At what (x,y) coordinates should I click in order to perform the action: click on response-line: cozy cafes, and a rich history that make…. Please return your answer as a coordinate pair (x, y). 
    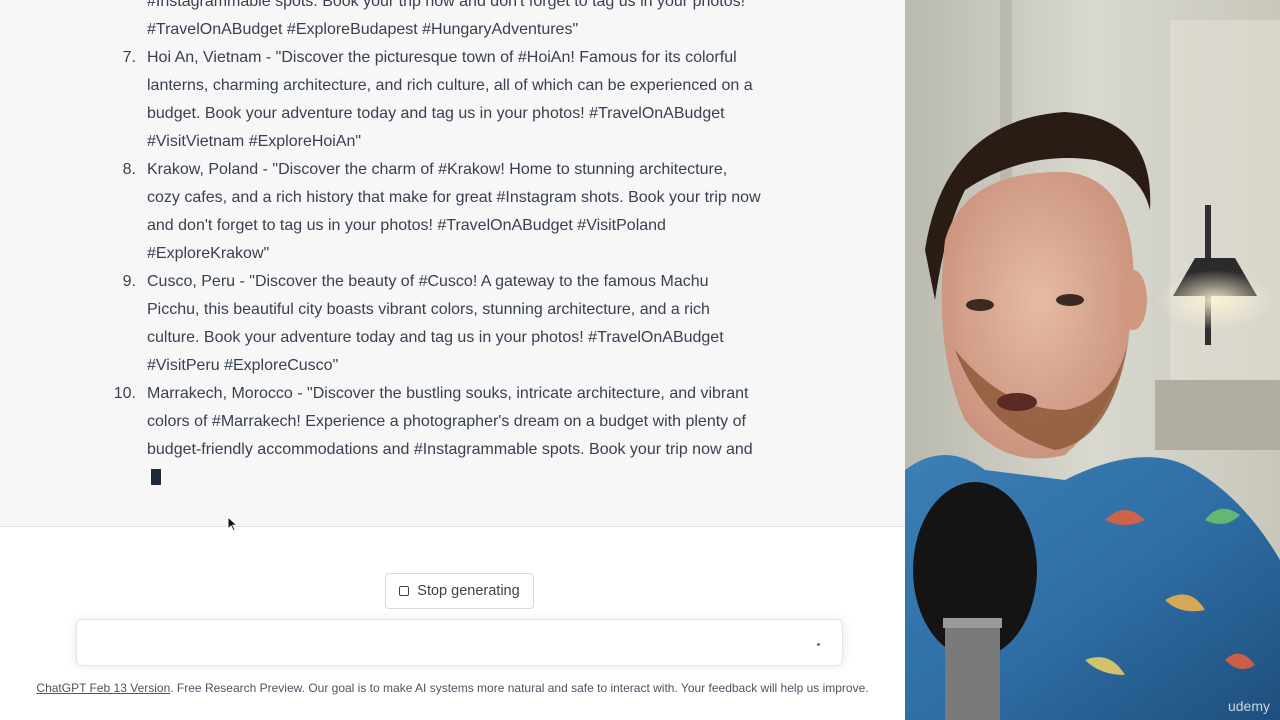
    Looking at the image, I should click on (454, 197).